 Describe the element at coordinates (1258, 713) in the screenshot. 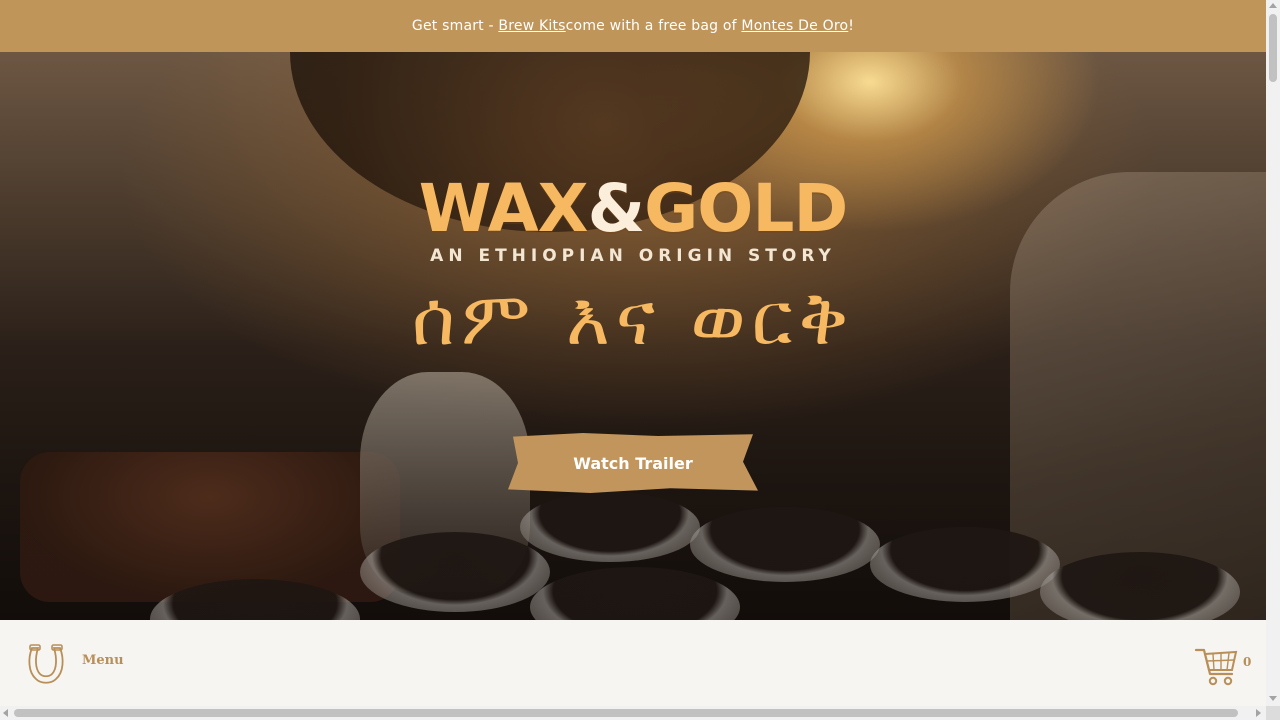

I see `scroll-right-arrow-icon` at that location.